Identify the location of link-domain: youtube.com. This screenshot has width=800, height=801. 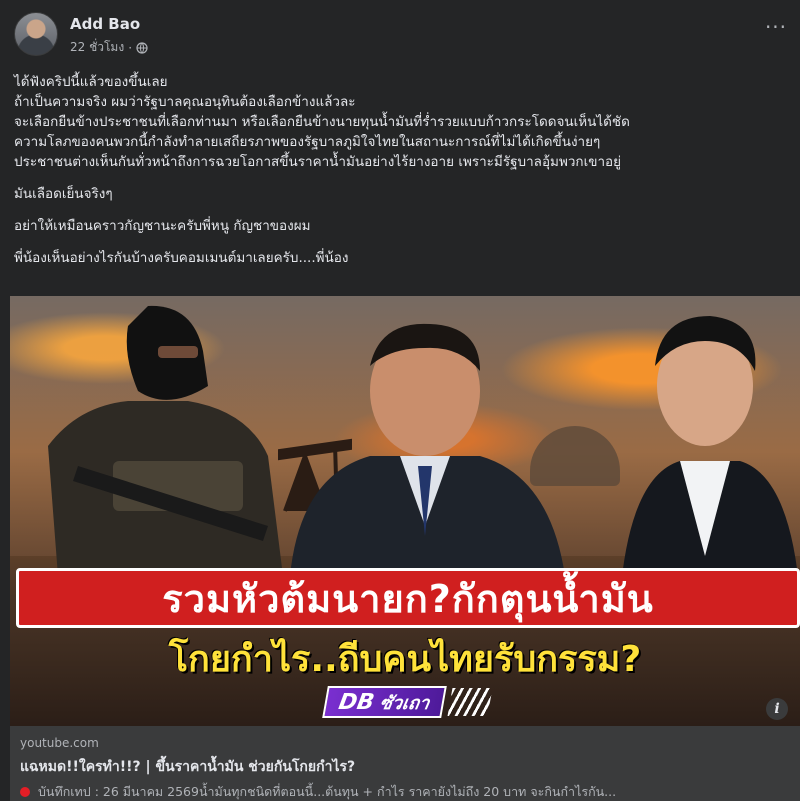
(59, 743).